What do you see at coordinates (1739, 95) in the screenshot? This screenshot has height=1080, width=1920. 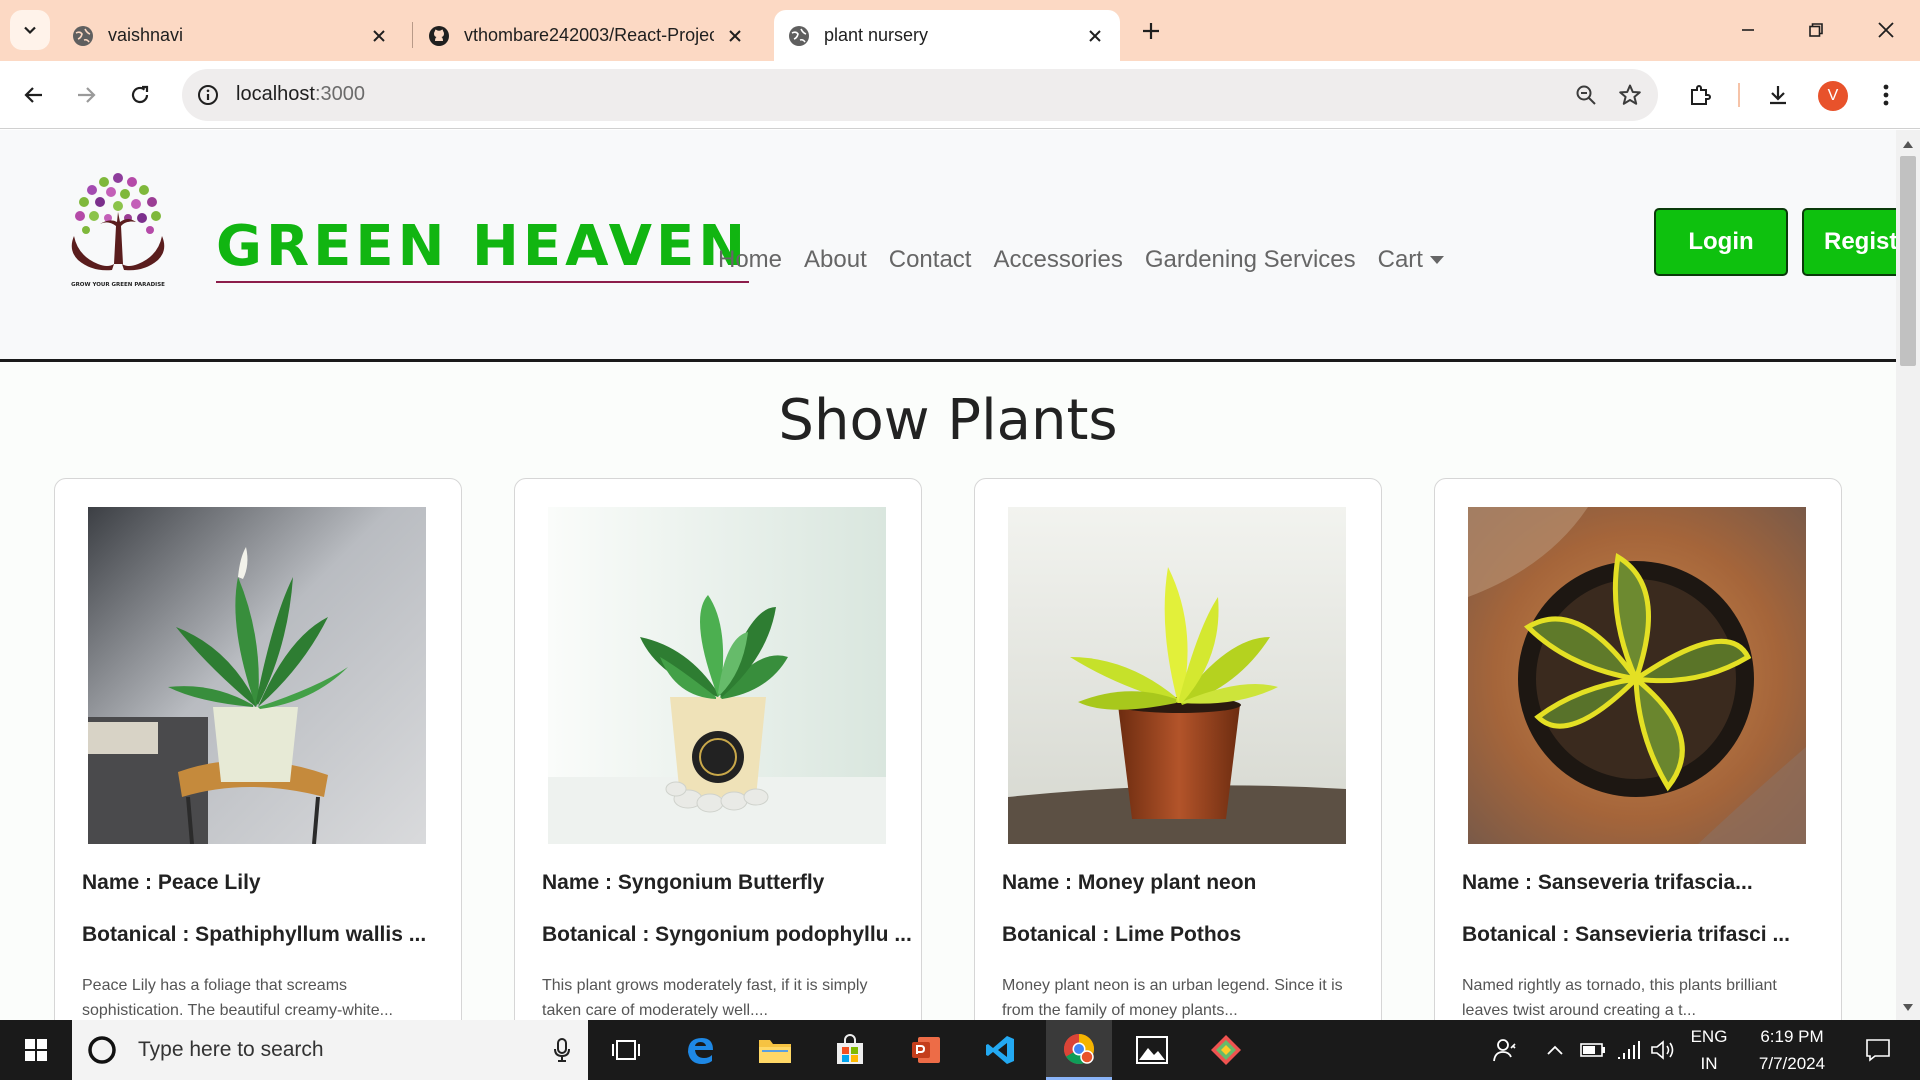 I see `toolbar-separator` at bounding box center [1739, 95].